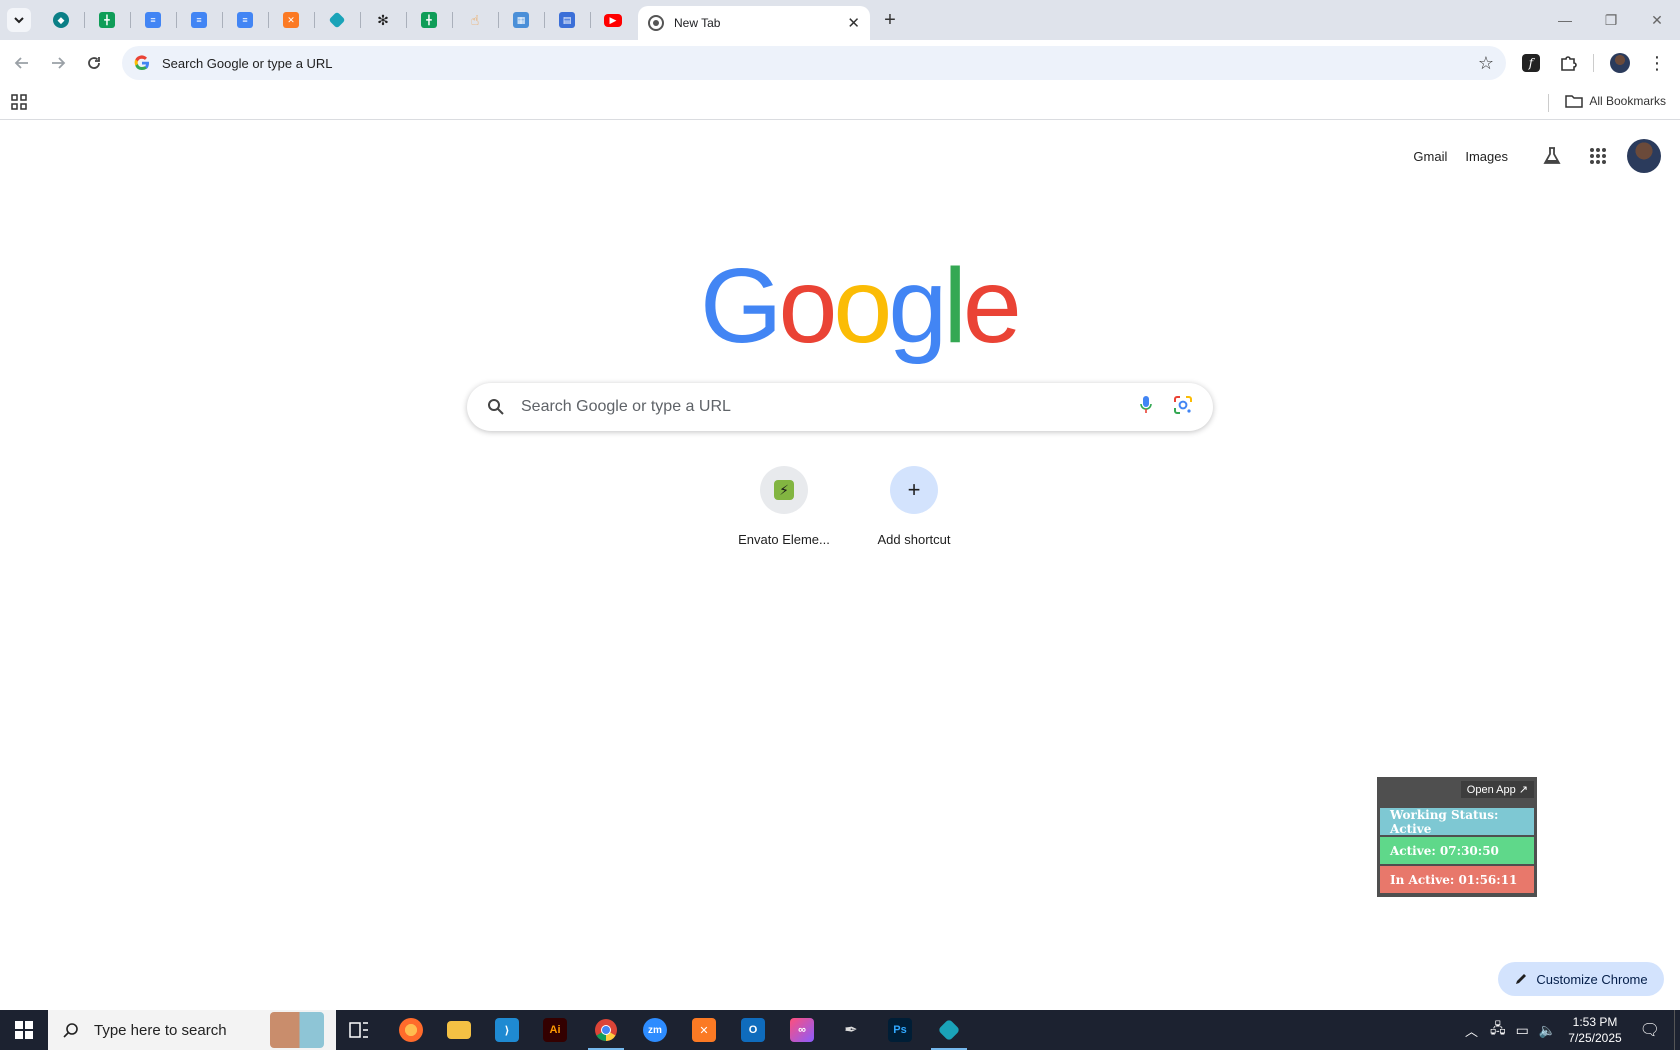 The height and width of the screenshot is (1050, 1680). Describe the element at coordinates (475, 20) in the screenshot. I see `pinned-tab: ☝` at that location.